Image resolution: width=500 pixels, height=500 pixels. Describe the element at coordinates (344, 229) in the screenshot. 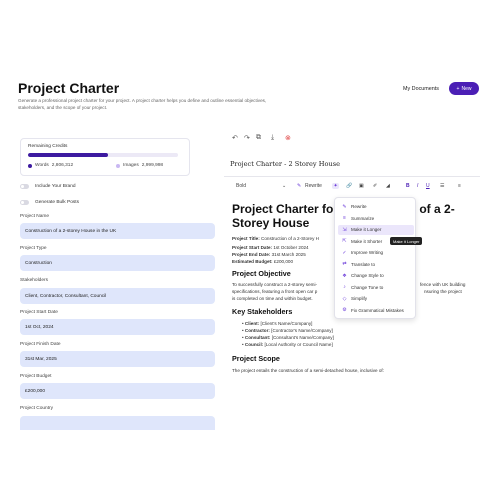

I see `expand-icon: ⇲` at that location.